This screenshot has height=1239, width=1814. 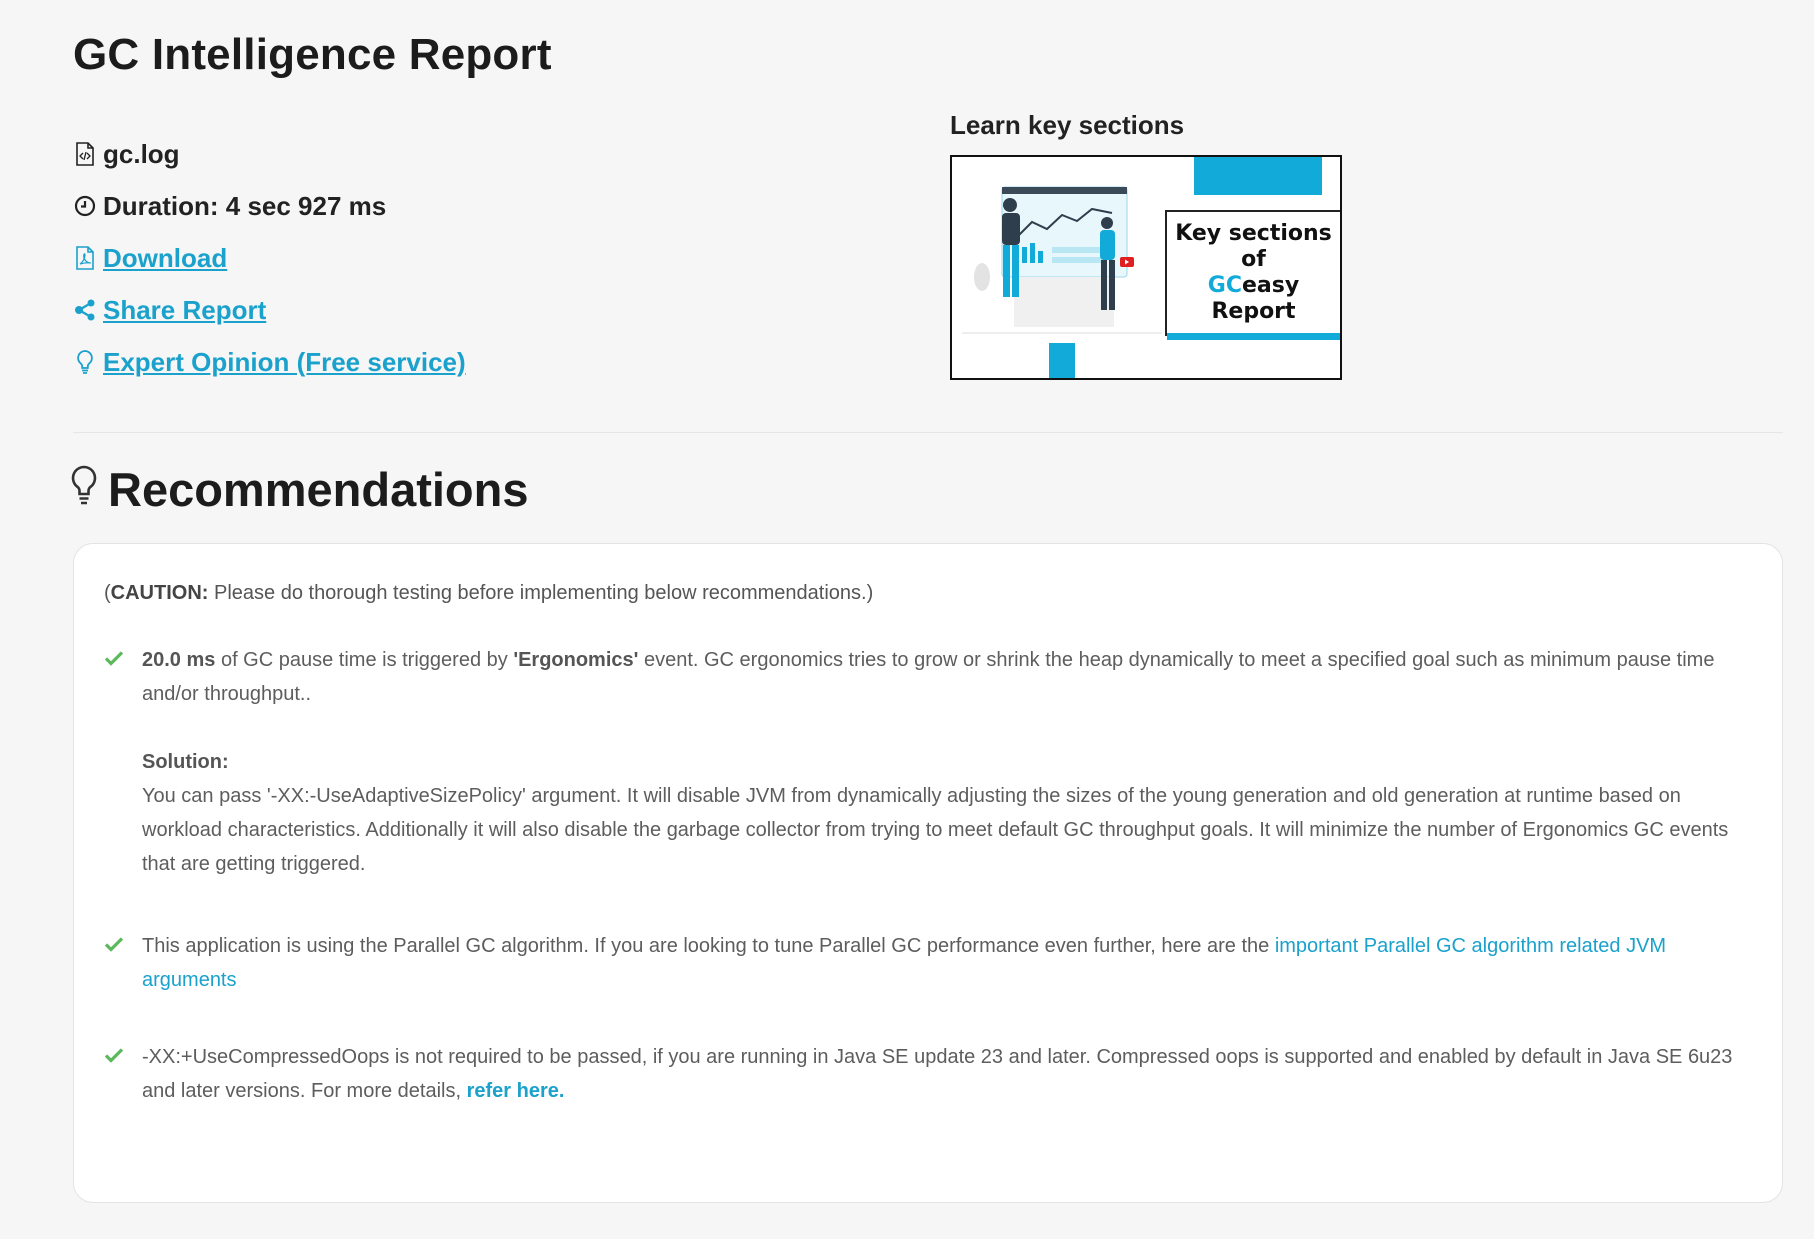 I want to click on solution-title: Solution:, so click(x=185, y=762).